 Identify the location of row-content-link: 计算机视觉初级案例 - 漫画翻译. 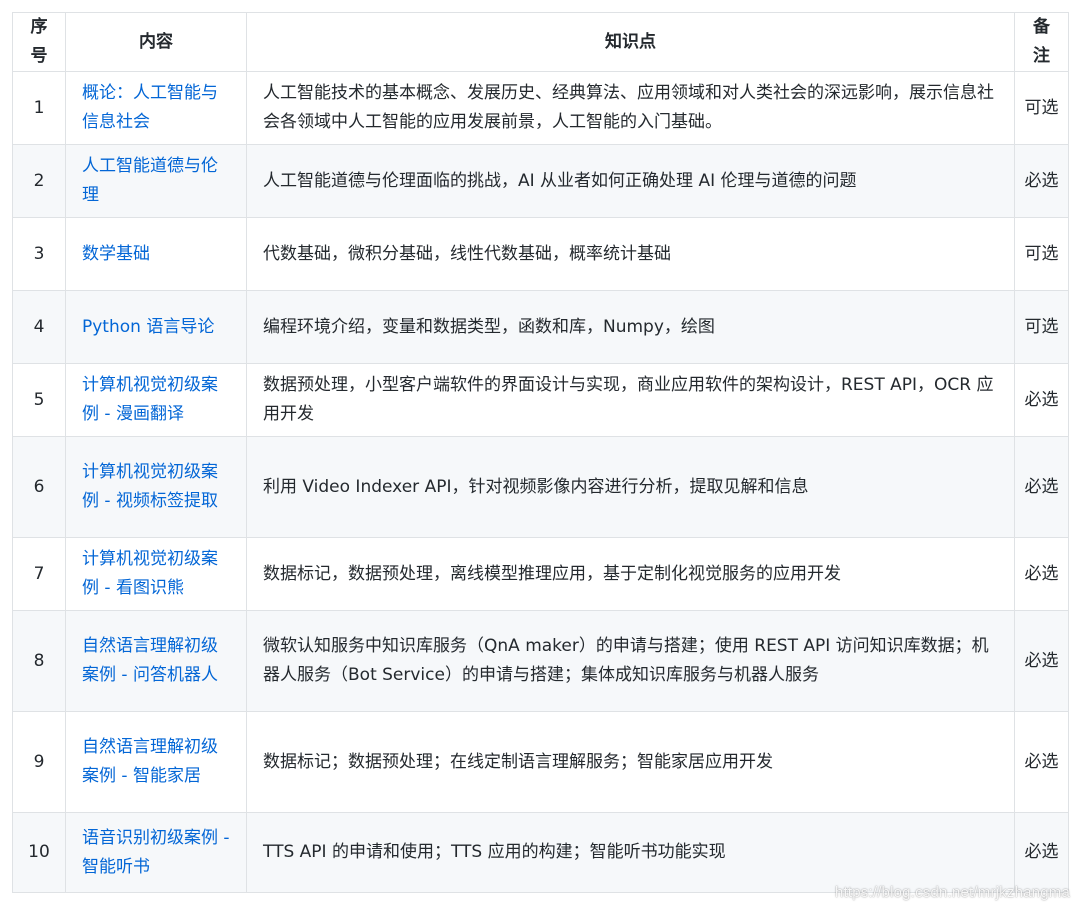
(156, 400).